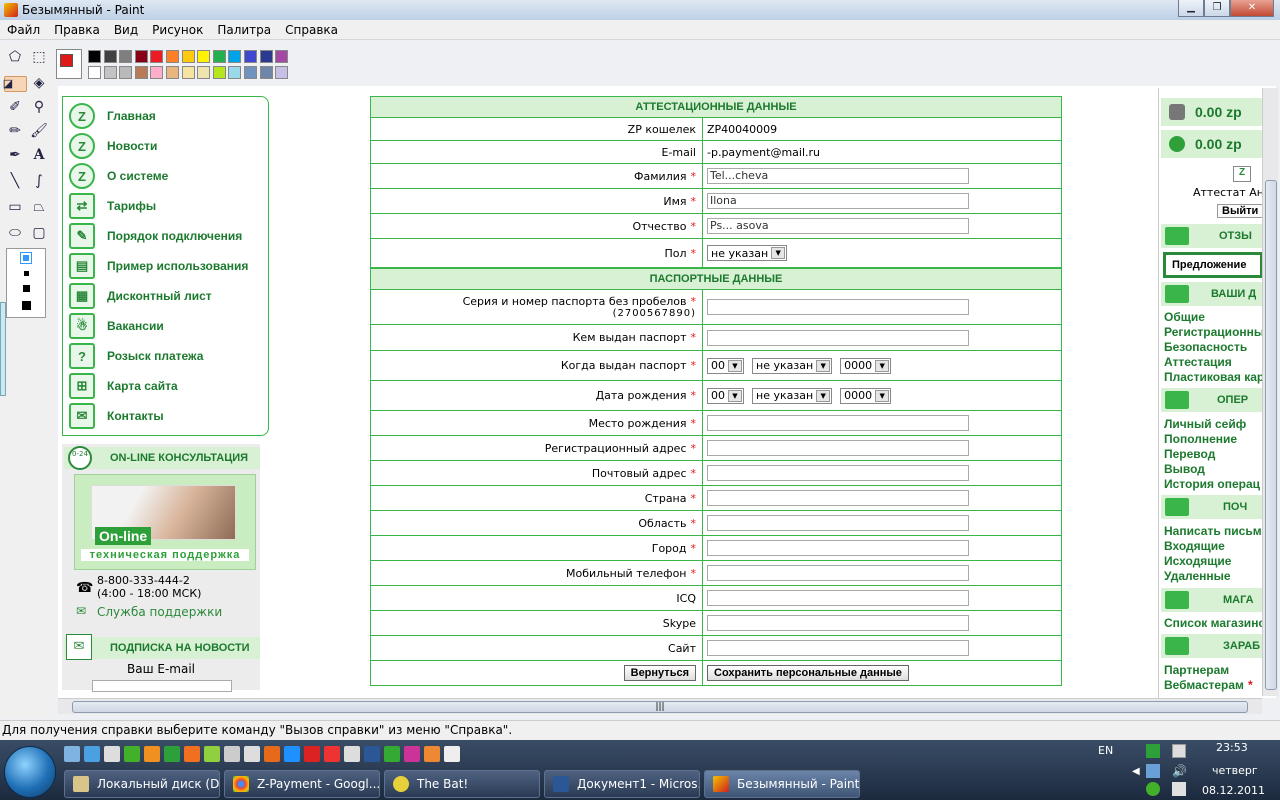 The height and width of the screenshot is (800, 1280). What do you see at coordinates (1208, 685) in the screenshot?
I see `link-webmasters: Вебмастерам *` at bounding box center [1208, 685].